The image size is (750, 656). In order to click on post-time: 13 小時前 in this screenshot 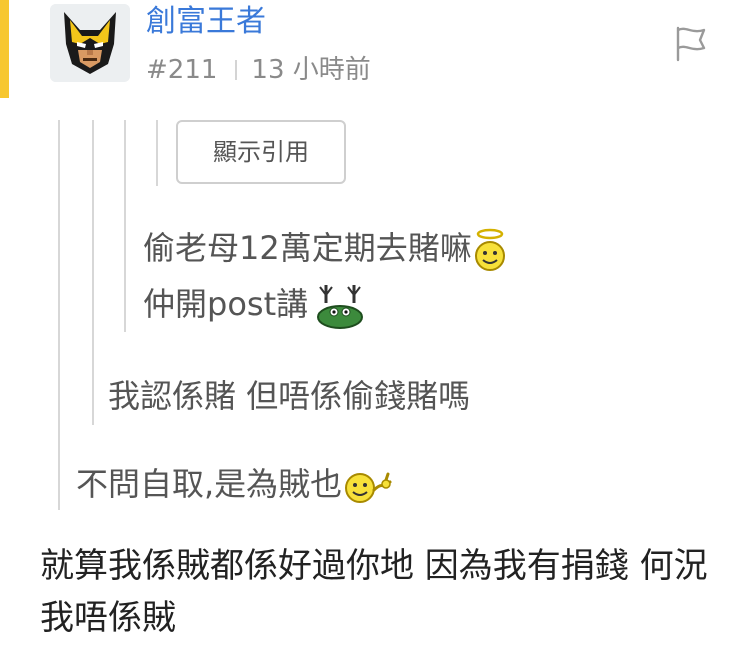, I will do `click(311, 70)`.